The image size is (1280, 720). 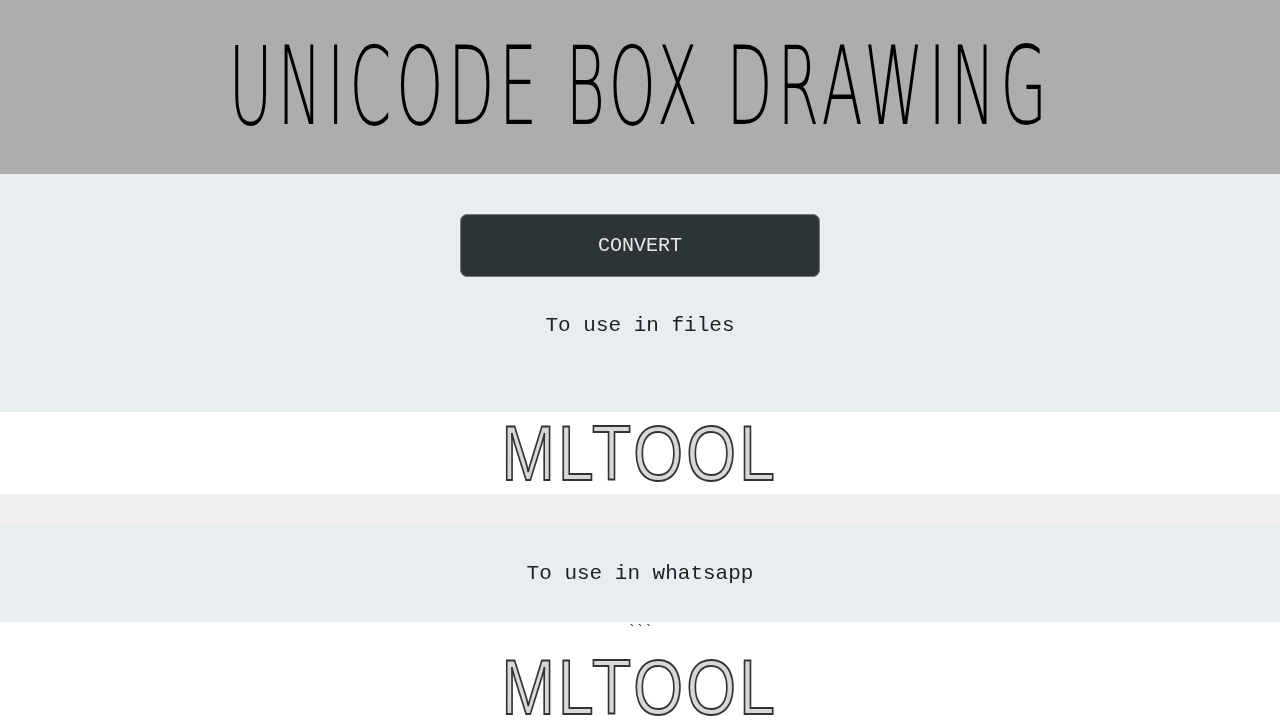 What do you see at coordinates (640, 87) in the screenshot?
I see `page-title: UNICODE BOX DRAWING` at bounding box center [640, 87].